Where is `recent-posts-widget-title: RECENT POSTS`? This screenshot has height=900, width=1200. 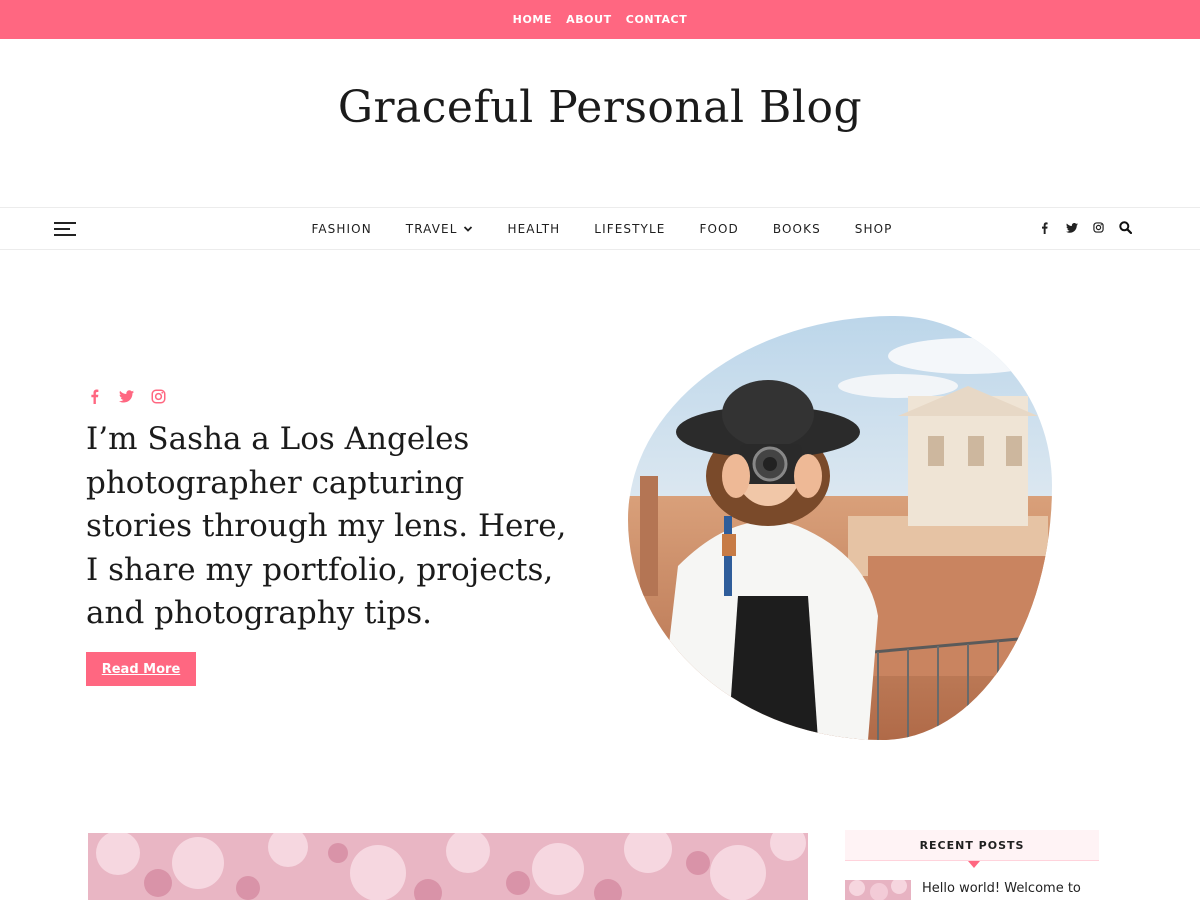 recent-posts-widget-title: RECENT POSTS is located at coordinates (972, 845).